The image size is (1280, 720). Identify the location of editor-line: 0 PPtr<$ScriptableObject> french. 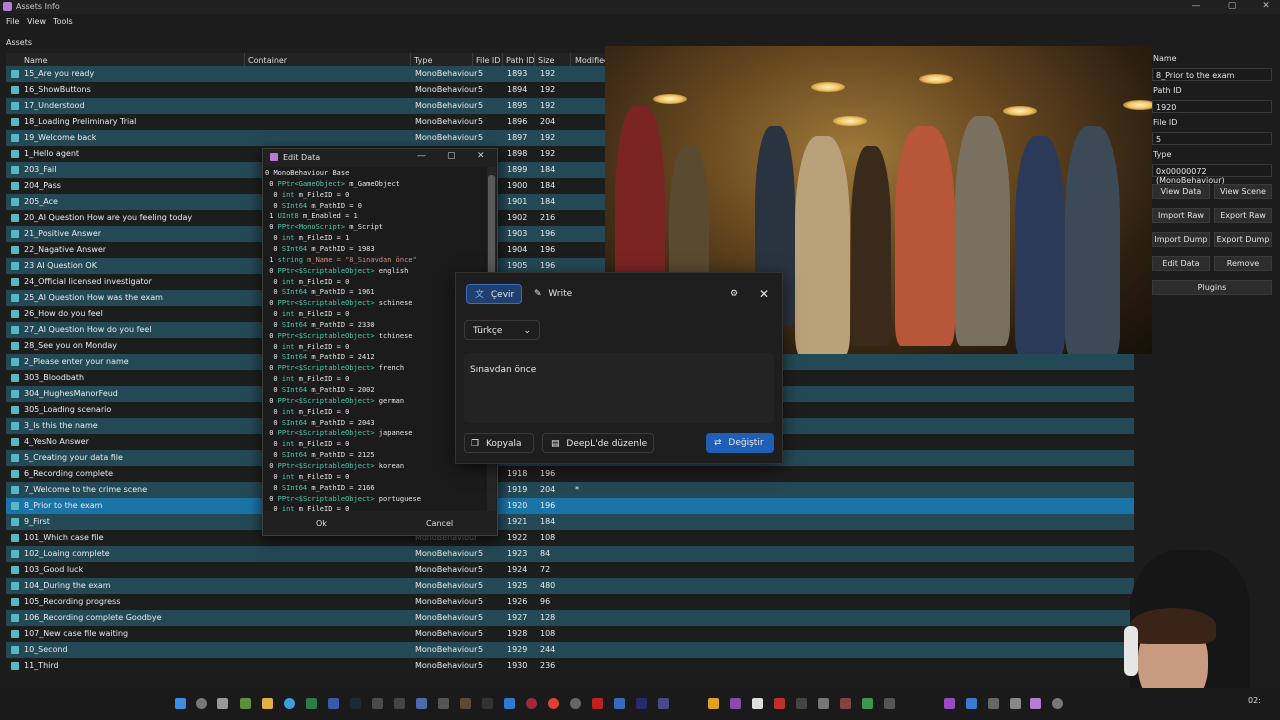
(334, 368).